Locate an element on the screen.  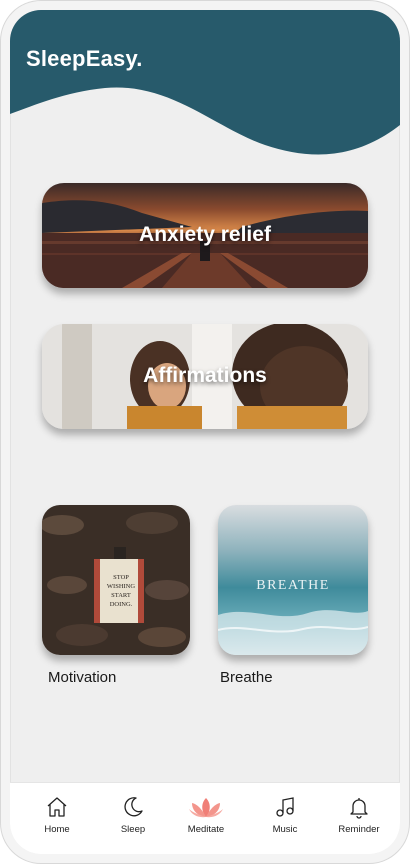
anxiety-relief-card: Anxiety relief is located at coordinates (205, 235).